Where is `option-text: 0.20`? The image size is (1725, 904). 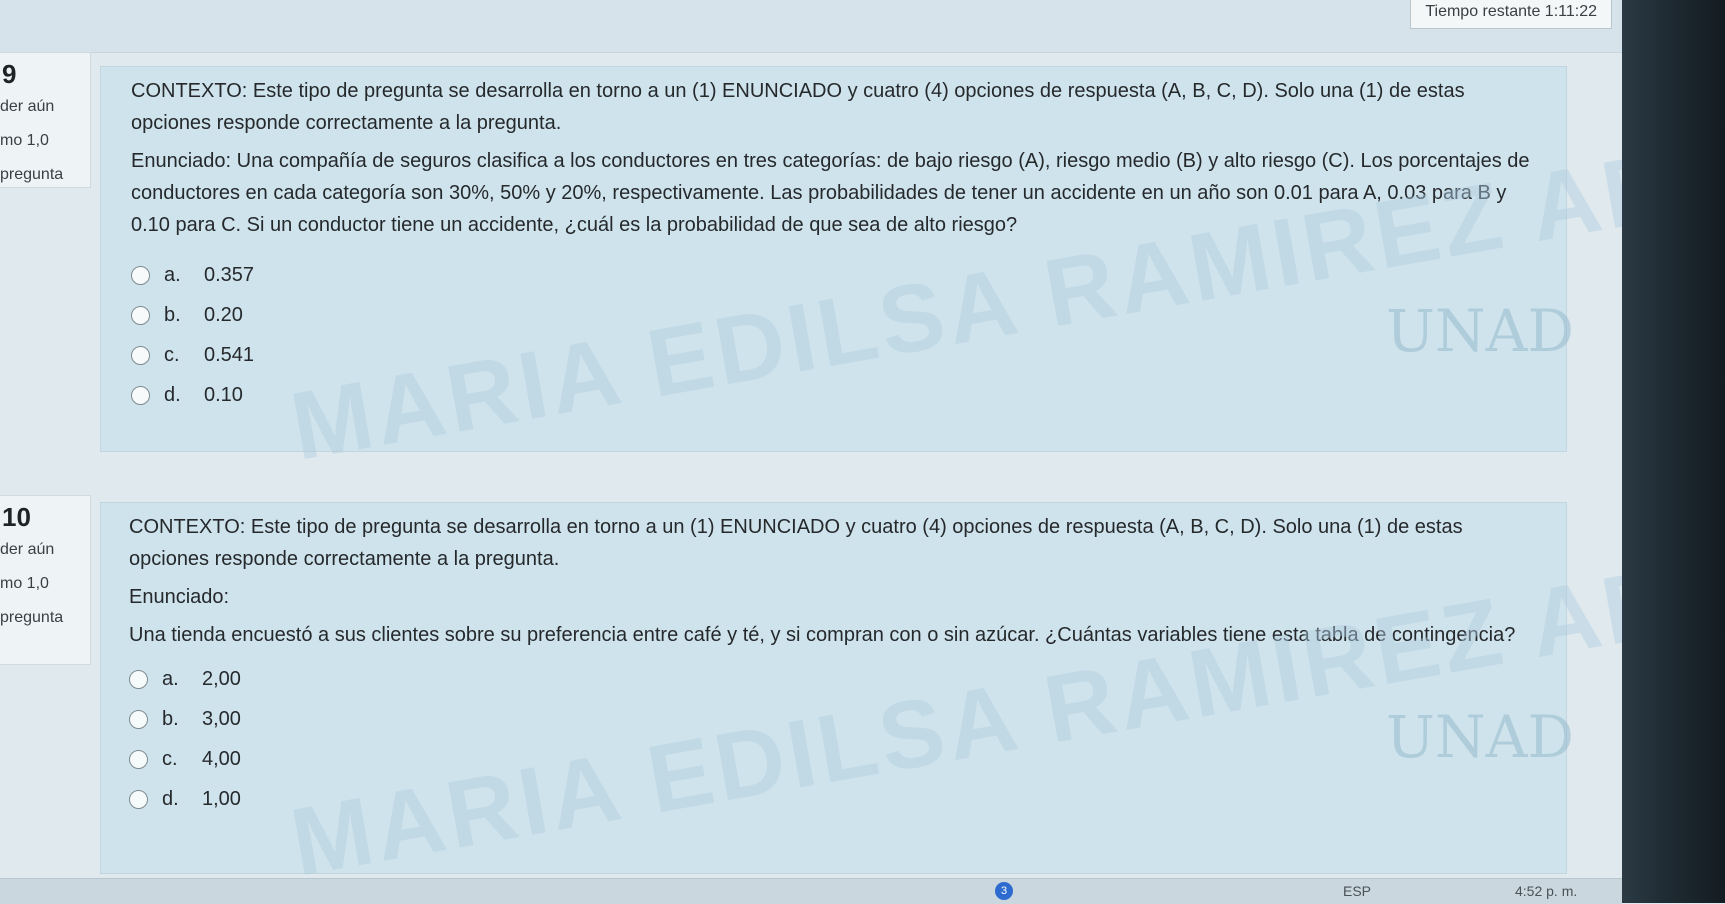
option-text: 0.20 is located at coordinates (223, 314).